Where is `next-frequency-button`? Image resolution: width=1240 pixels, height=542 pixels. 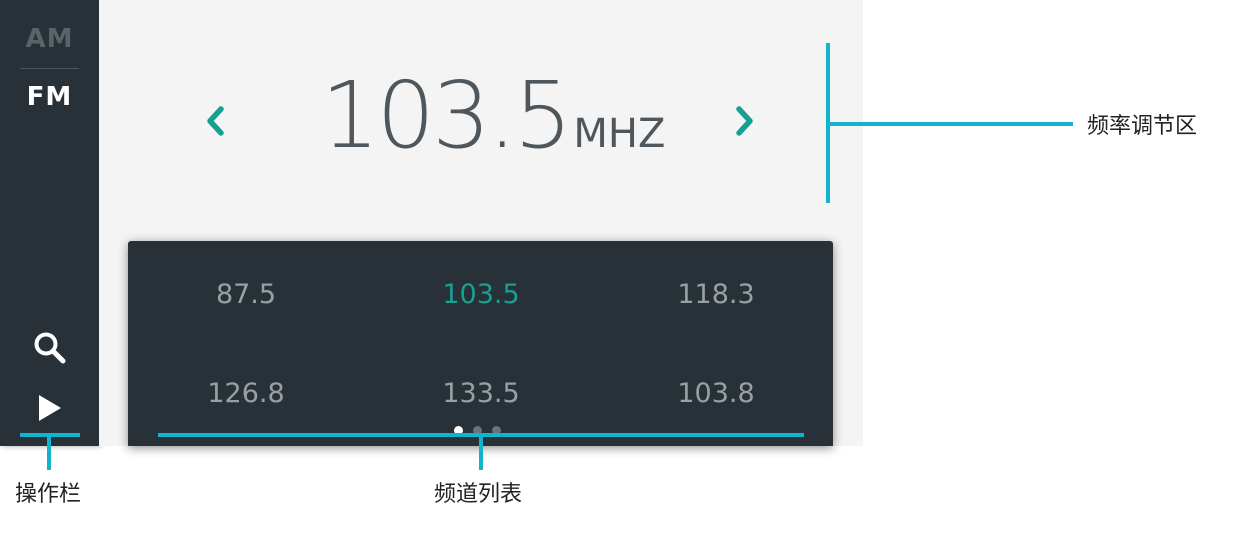
next-frequency-button is located at coordinates (744, 121).